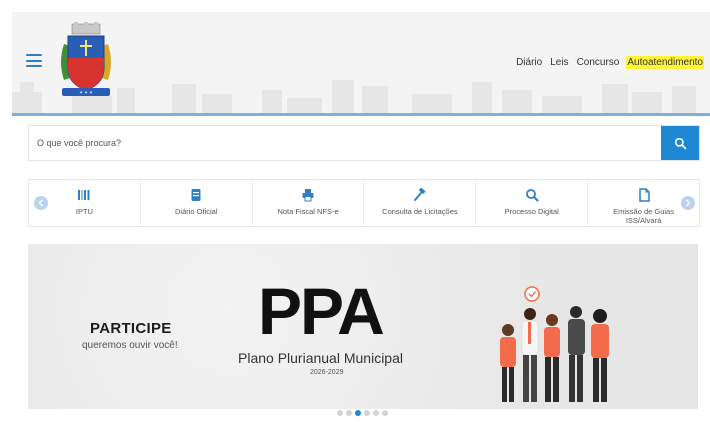 This screenshot has width=710, height=422. What do you see at coordinates (197, 203) in the screenshot?
I see `quick-item-diario-oficial: Diário Oficial` at bounding box center [197, 203].